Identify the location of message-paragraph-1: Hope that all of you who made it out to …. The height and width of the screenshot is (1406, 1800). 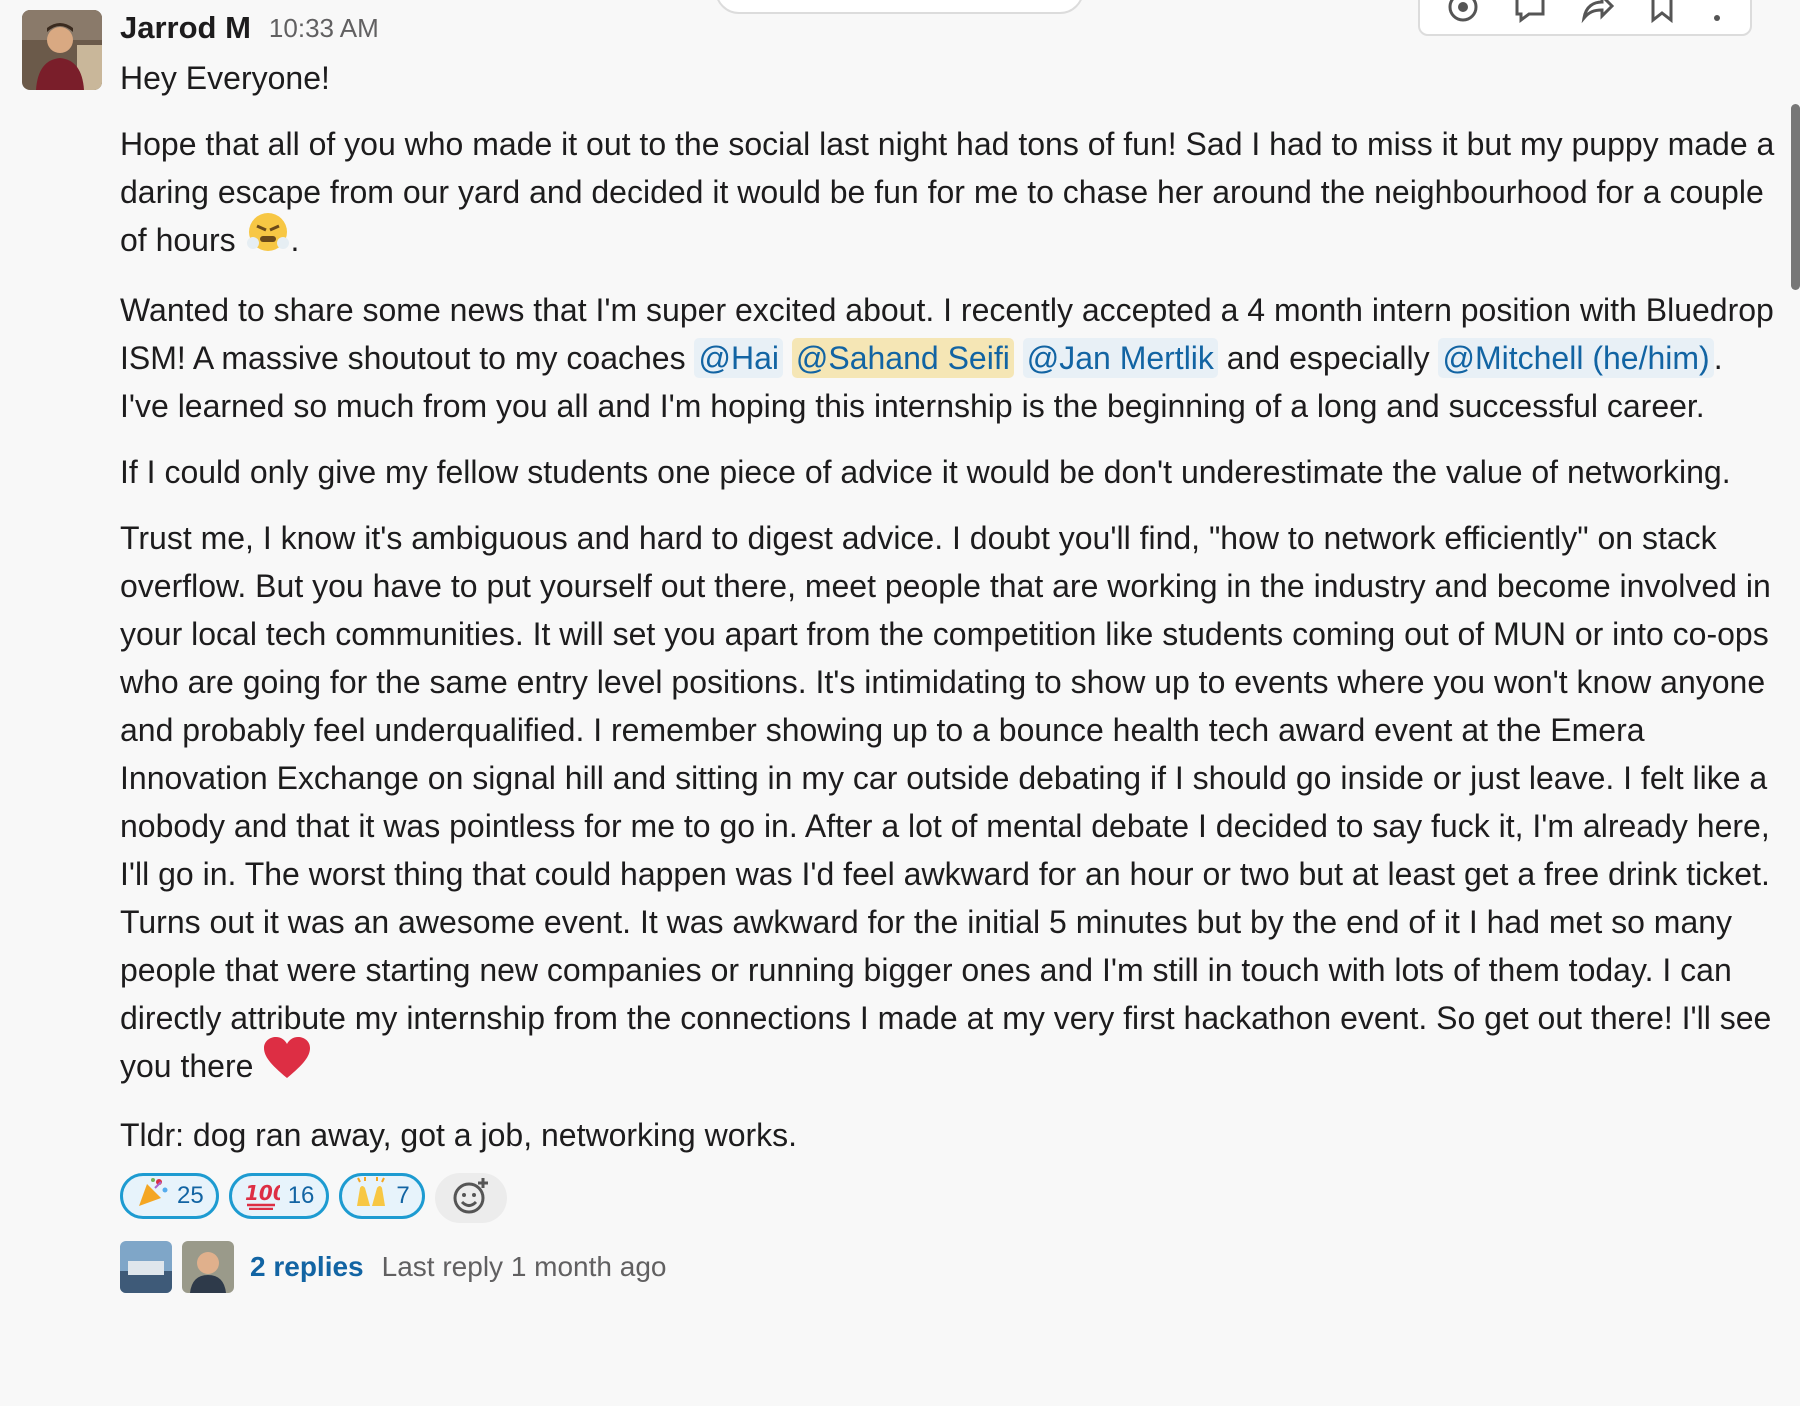
(950, 194).